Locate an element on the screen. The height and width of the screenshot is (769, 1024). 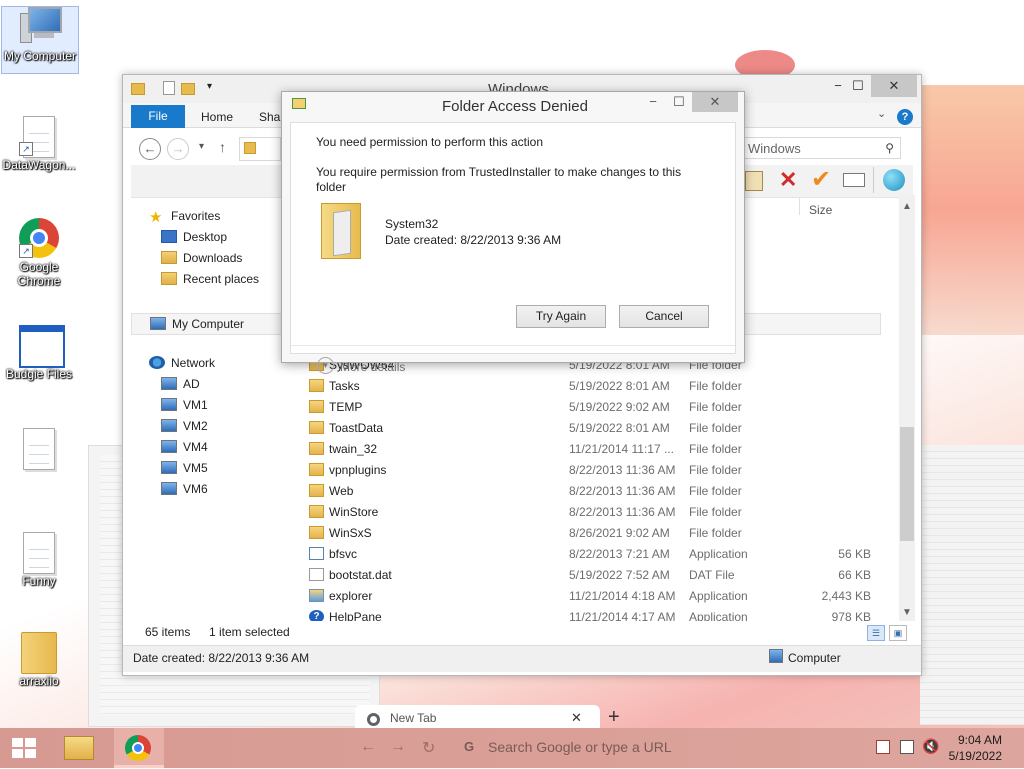
network-tray-icon is located at coordinates (907, 747).